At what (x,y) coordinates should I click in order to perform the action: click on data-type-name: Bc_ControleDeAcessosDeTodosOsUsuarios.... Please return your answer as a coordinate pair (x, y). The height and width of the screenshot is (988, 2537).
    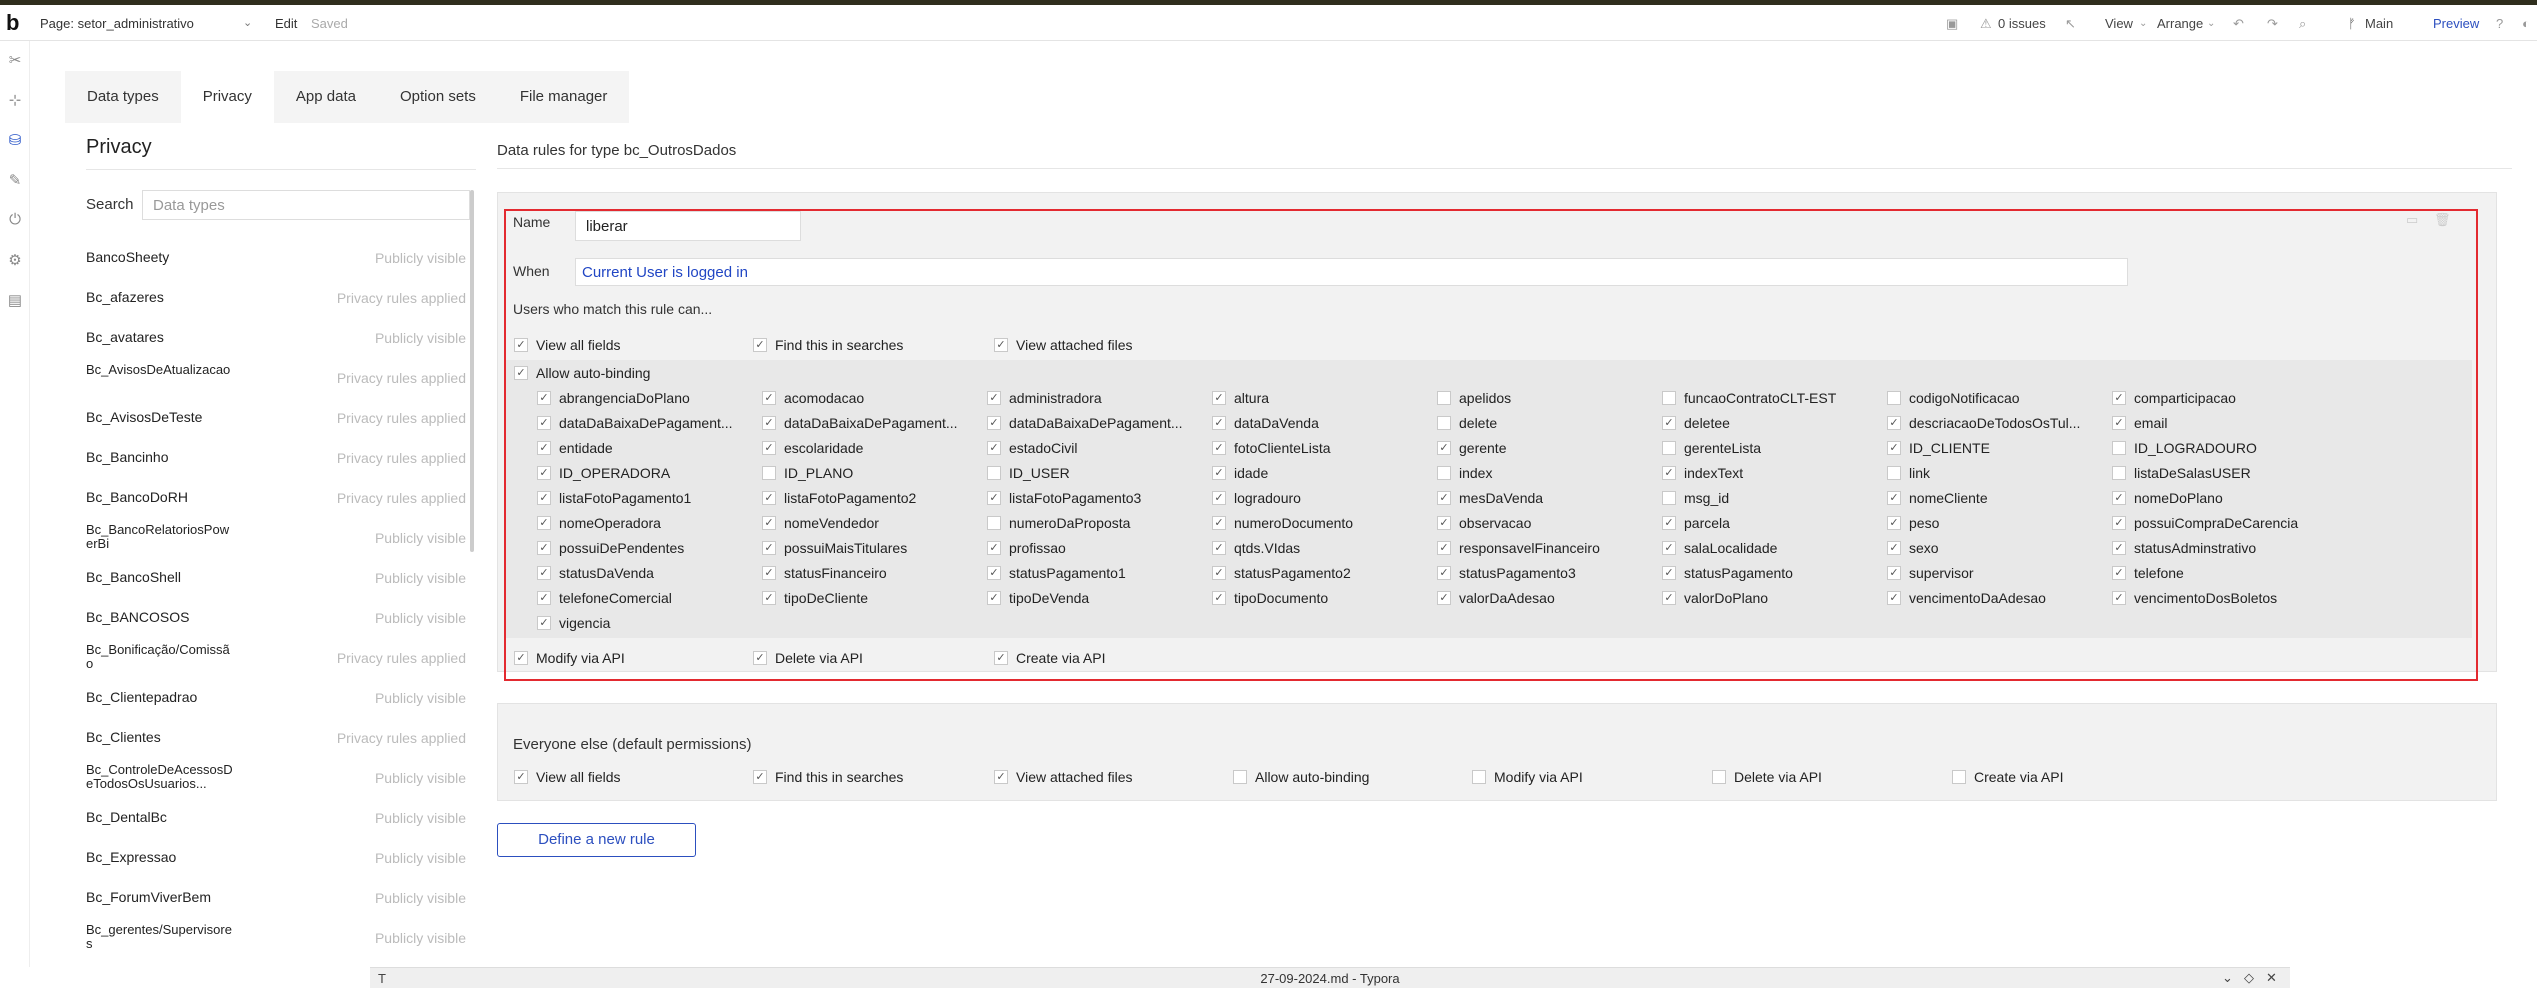
    Looking at the image, I should click on (159, 776).